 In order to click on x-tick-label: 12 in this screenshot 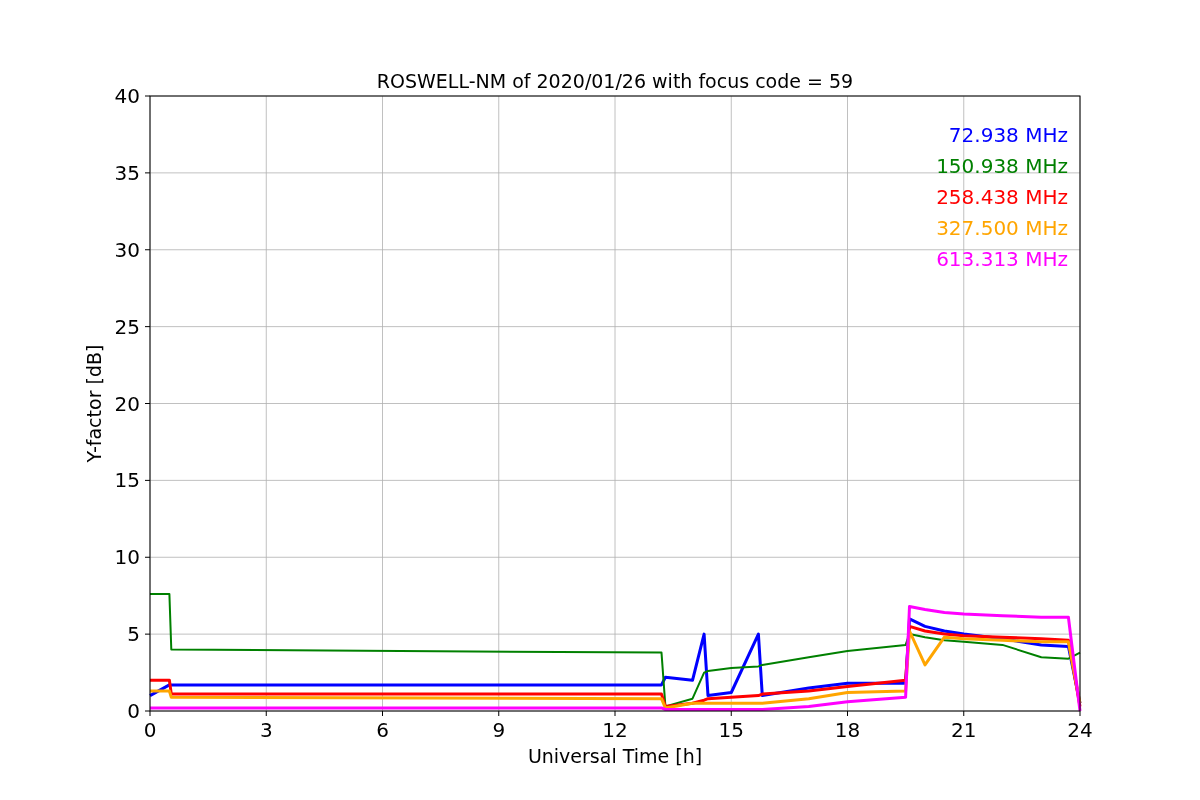, I will do `click(615, 730)`.